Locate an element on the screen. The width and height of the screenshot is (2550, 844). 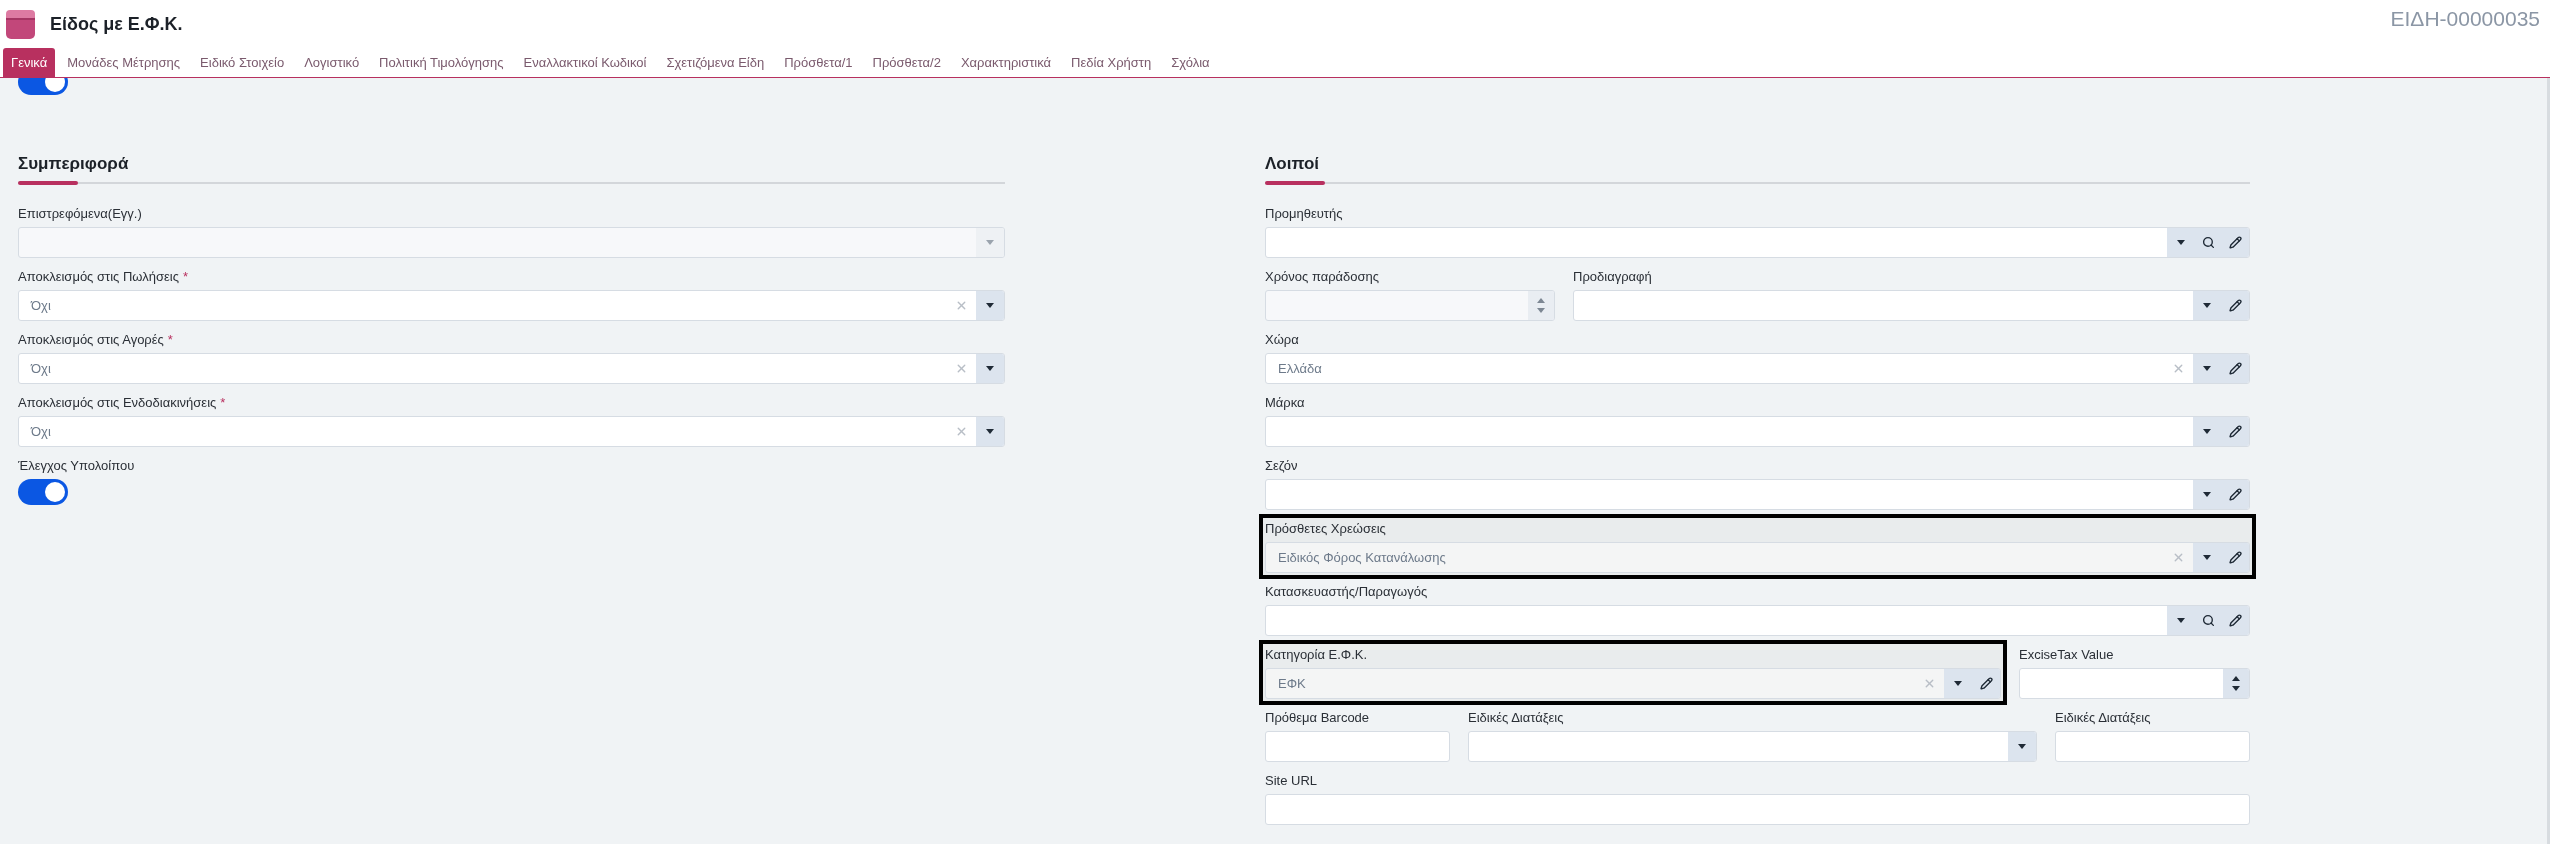
field-label: ExciseTax Value is located at coordinates (2066, 655).